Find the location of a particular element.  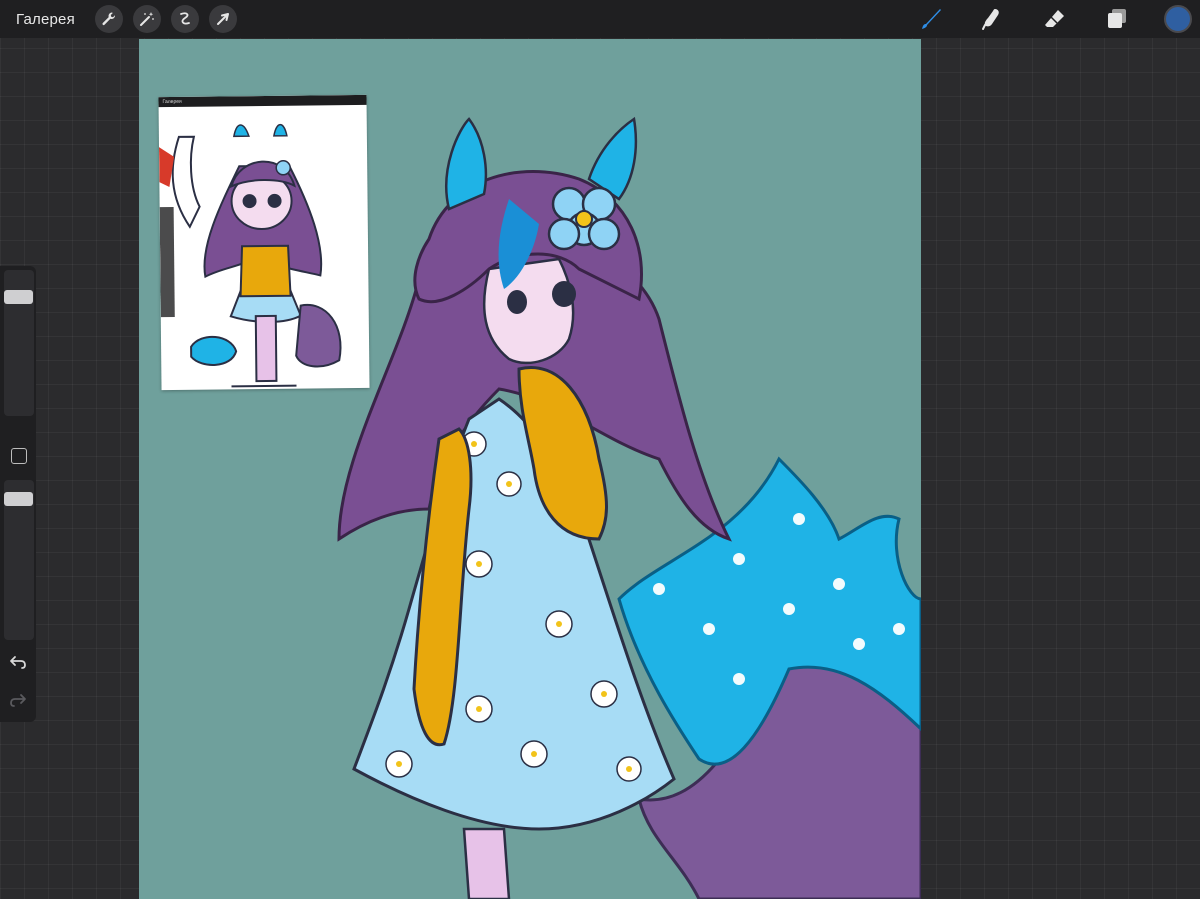

wrench-icon is located at coordinates (108, 19).